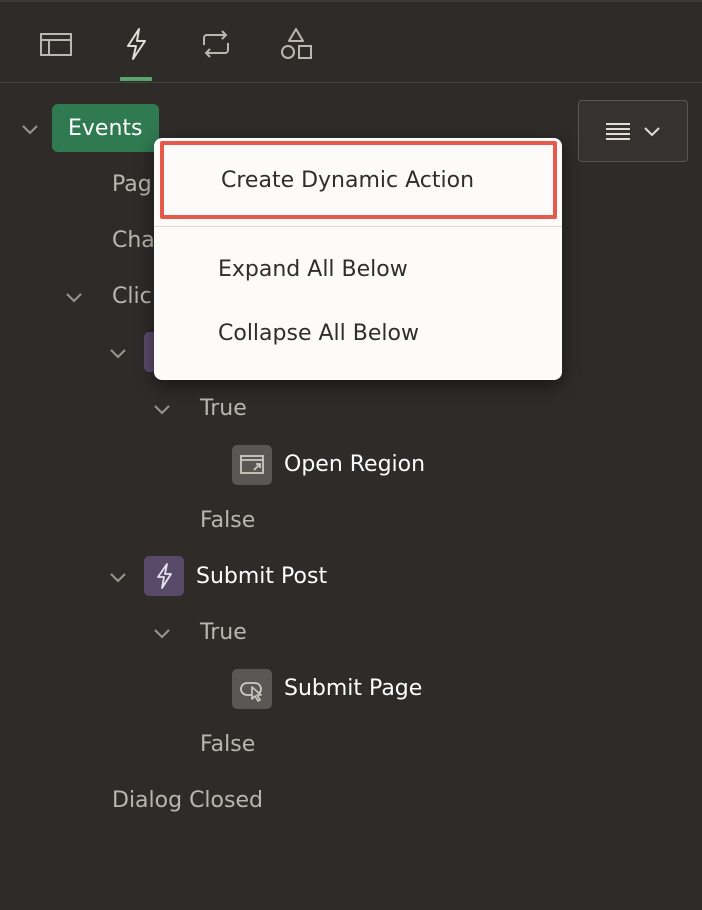  Describe the element at coordinates (313, 269) in the screenshot. I see `menu-item-label: Expand All Below` at that location.